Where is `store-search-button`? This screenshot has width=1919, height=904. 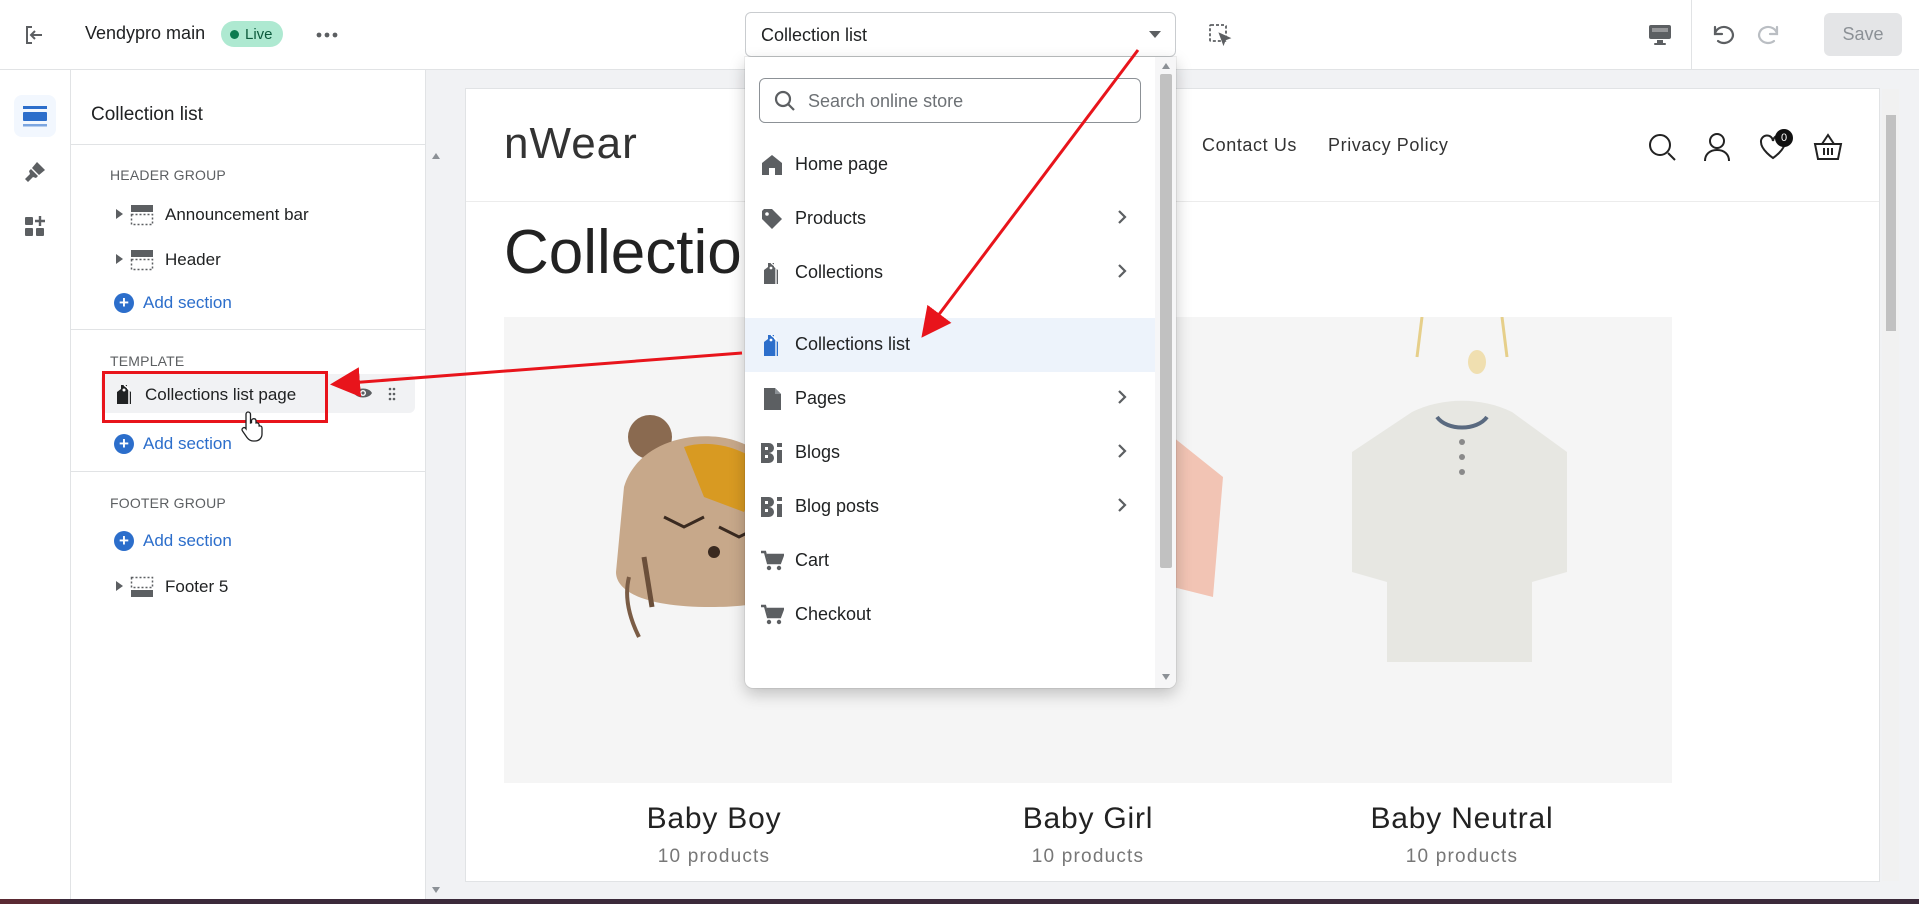 store-search-button is located at coordinates (1662, 147).